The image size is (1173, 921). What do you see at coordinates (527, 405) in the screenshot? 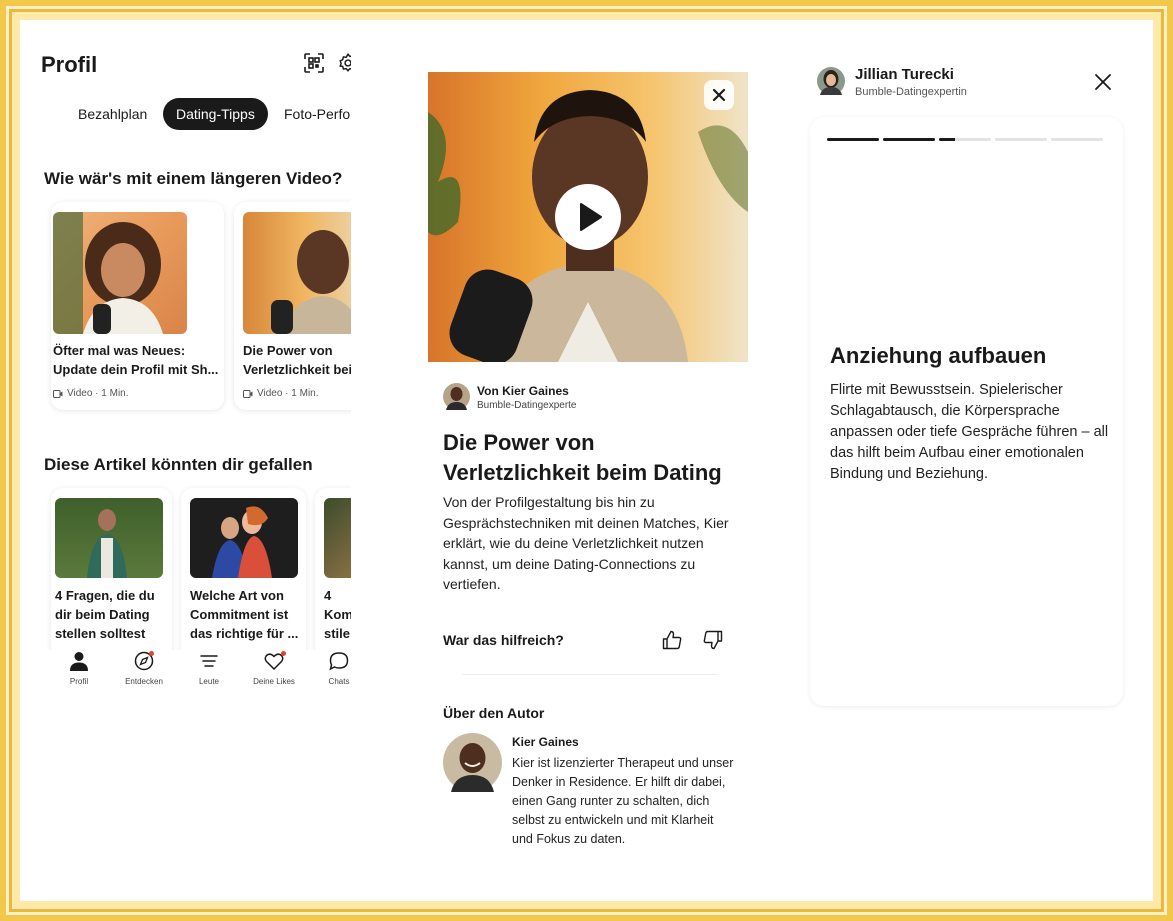
I see `author-role: Bumble-Datingexperte` at bounding box center [527, 405].